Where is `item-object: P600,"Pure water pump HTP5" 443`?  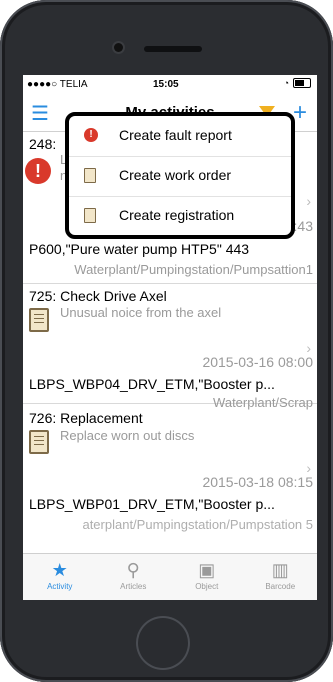 item-object: P600,"Pure water pump HTP5" 443 is located at coordinates (139, 249).